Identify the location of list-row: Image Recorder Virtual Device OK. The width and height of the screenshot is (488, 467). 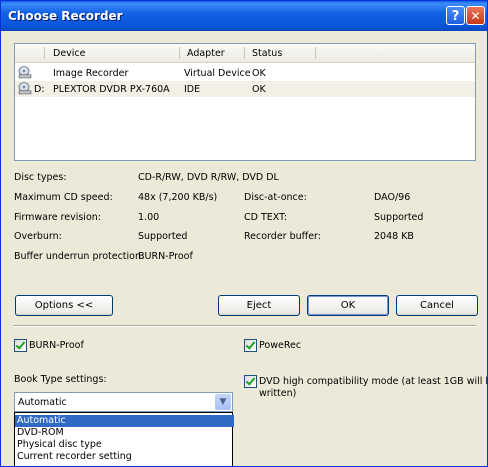
(245, 73).